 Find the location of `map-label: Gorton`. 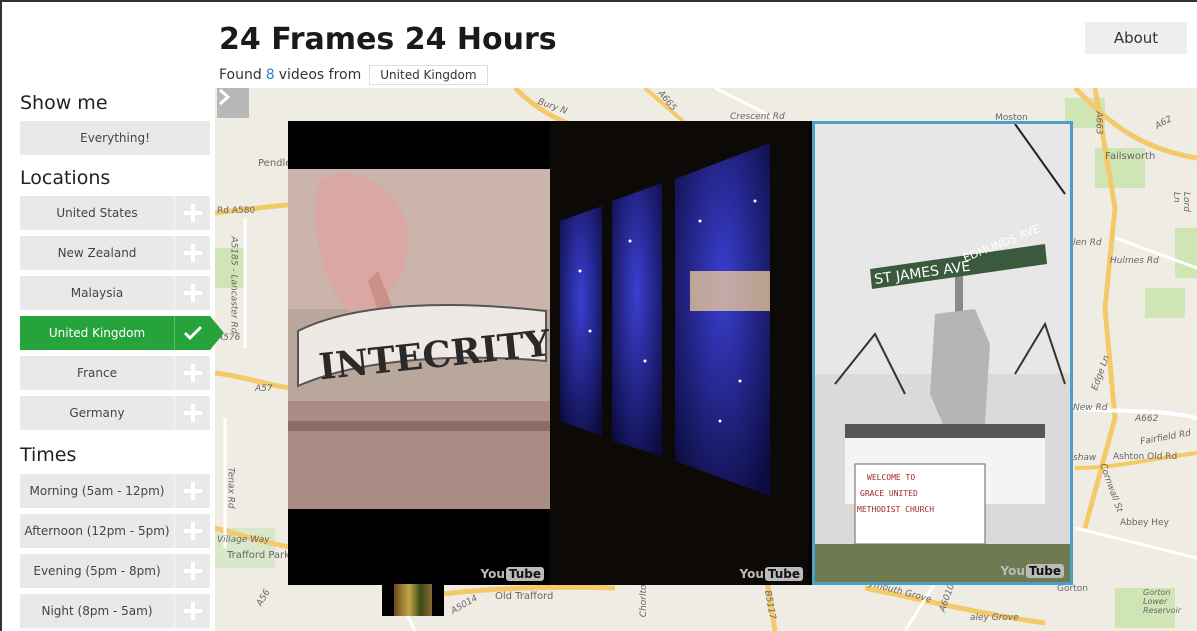

map-label: Gorton is located at coordinates (1072, 589).